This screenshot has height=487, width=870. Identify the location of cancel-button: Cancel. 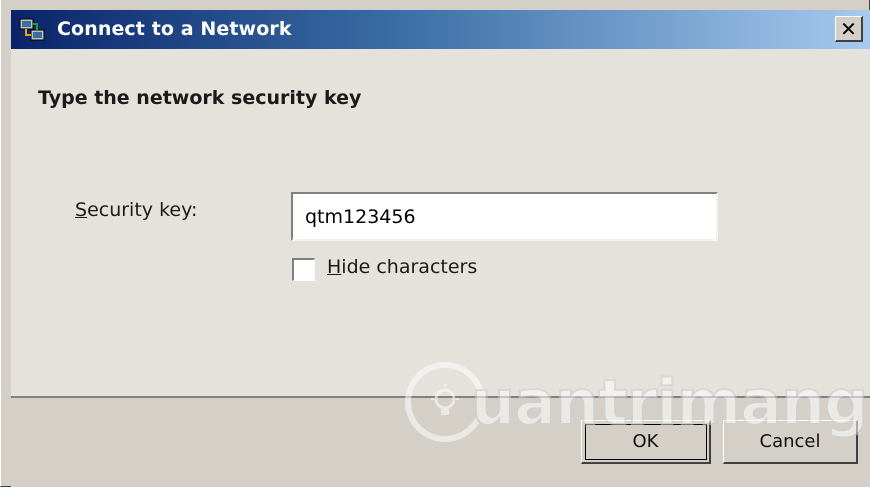
(790, 442).